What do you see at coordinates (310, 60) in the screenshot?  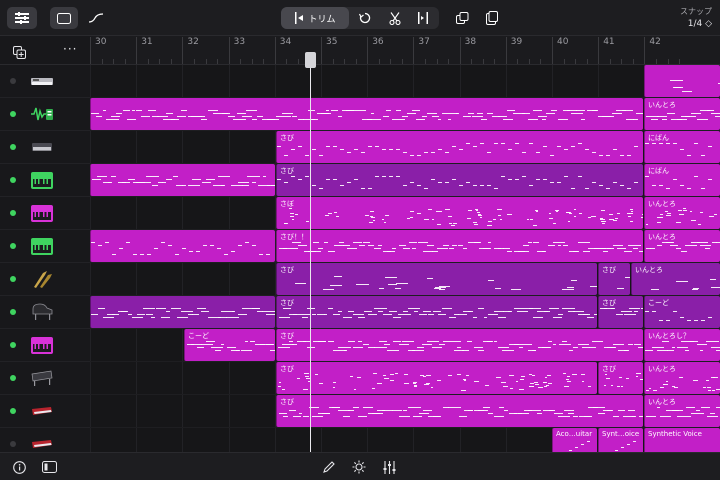 I see `playhead-handle` at bounding box center [310, 60].